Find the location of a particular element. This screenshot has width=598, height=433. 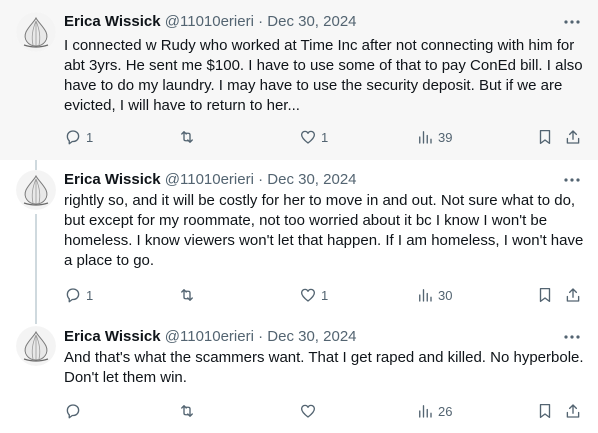

action-bar: 1 1 39 is located at coordinates (325, 137).